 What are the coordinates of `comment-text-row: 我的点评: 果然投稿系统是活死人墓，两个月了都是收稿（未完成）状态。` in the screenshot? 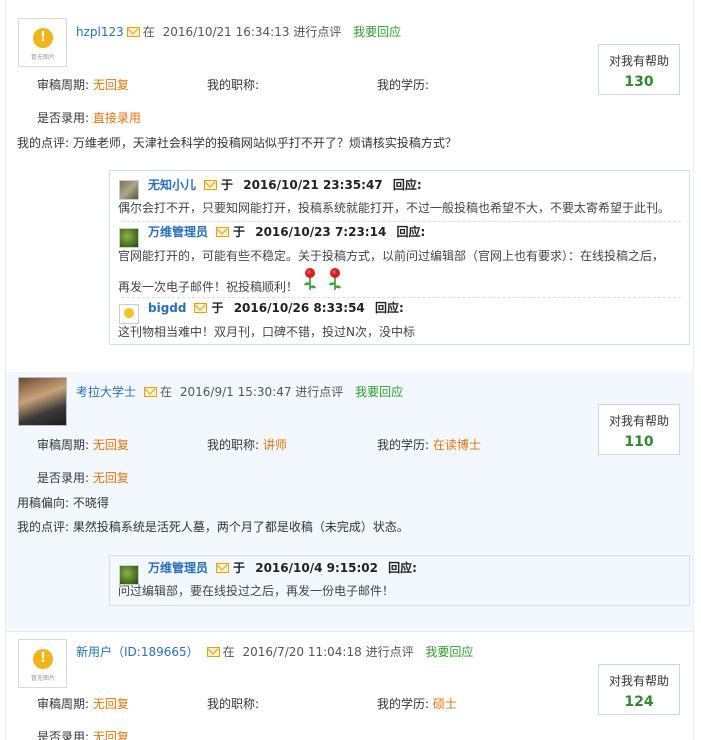 It's located at (213, 527).